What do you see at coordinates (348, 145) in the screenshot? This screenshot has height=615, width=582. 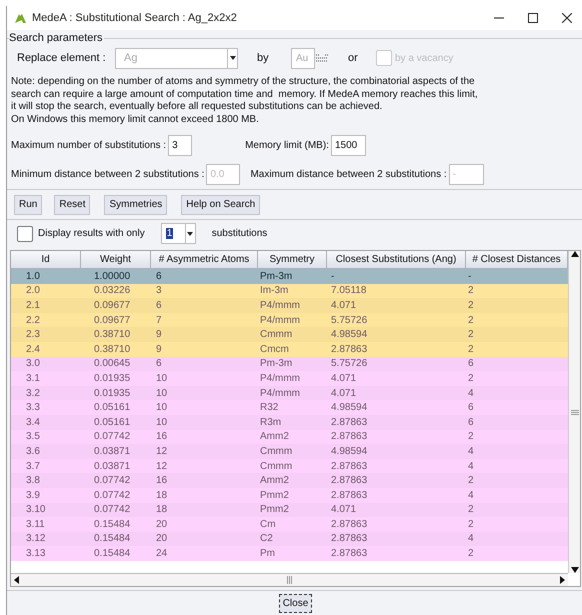 I see `memory-limit-field: 1500` at bounding box center [348, 145].